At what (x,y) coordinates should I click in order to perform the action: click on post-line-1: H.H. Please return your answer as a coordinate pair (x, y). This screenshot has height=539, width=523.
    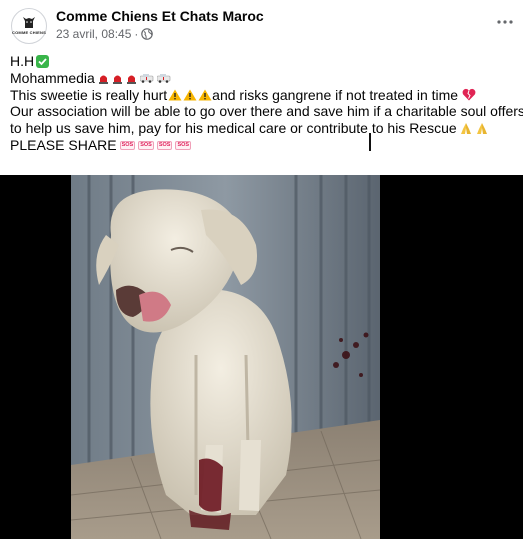
    Looking at the image, I should click on (262, 61).